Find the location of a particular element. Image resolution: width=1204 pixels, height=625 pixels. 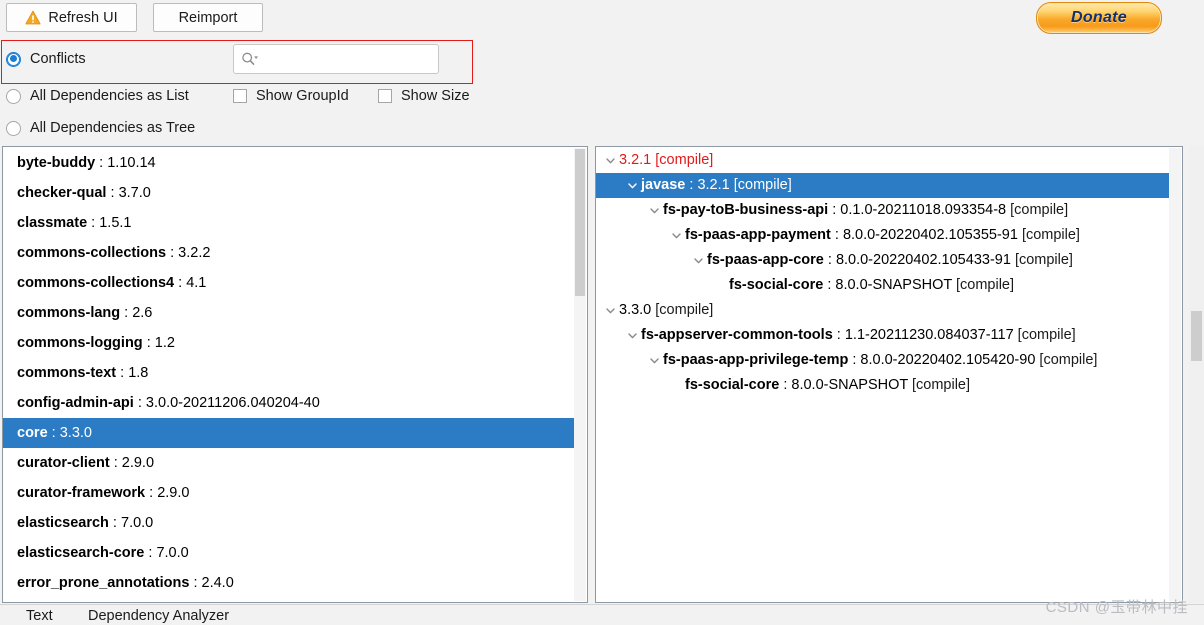

search-magnifier-icon is located at coordinates (250, 59).